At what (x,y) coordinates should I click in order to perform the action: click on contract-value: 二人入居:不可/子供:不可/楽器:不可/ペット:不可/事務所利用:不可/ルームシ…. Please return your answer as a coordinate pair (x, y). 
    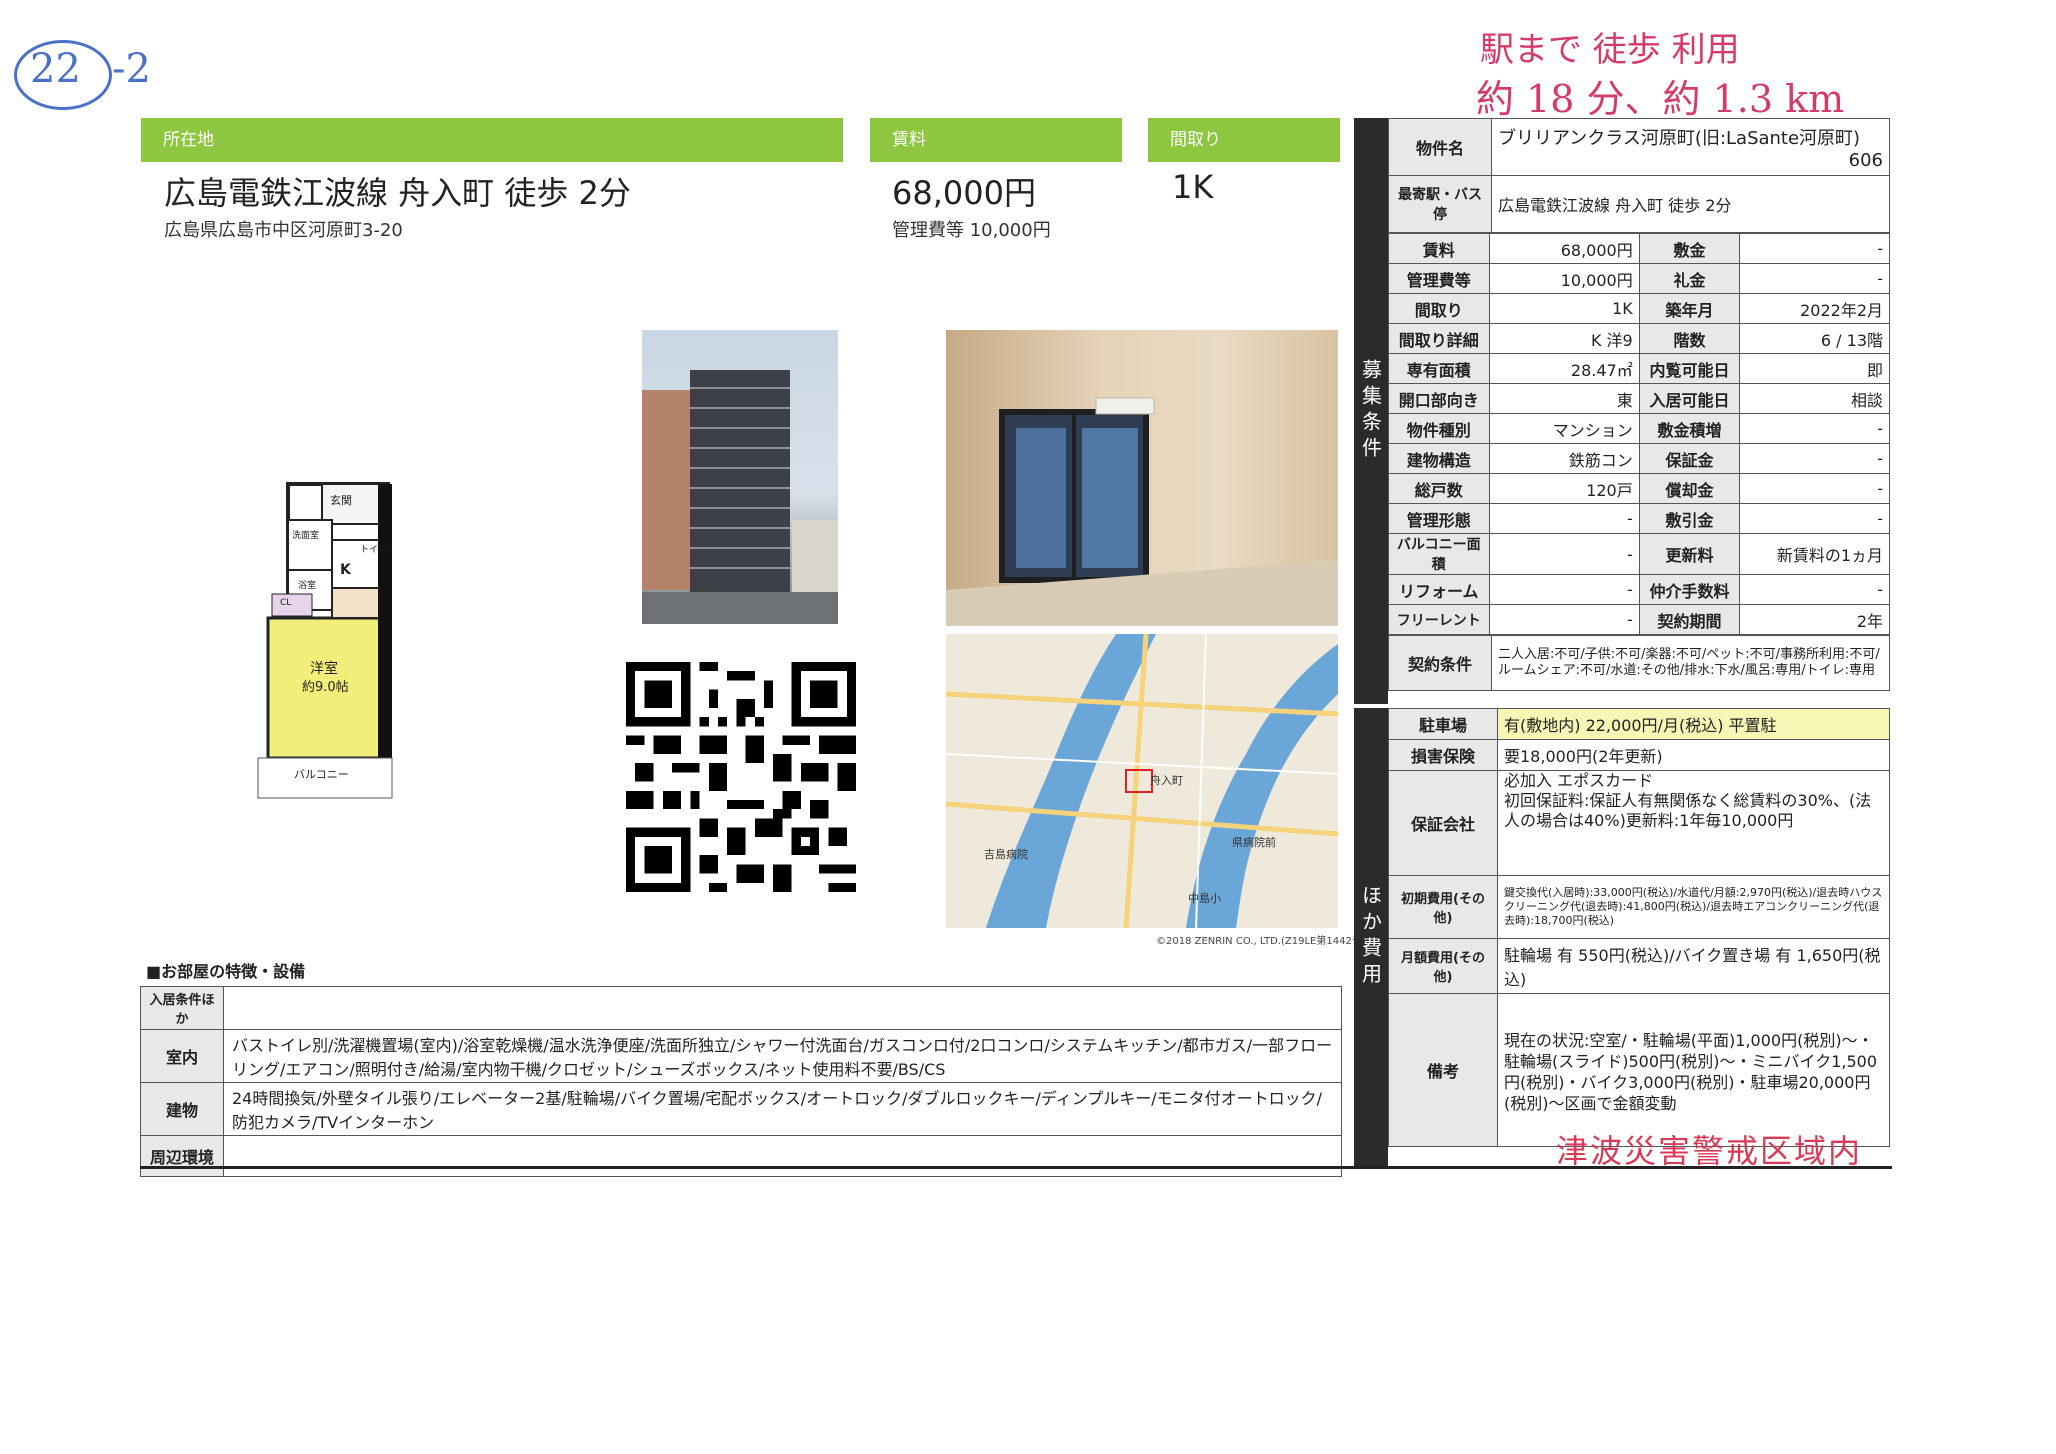
    Looking at the image, I should click on (1690, 663).